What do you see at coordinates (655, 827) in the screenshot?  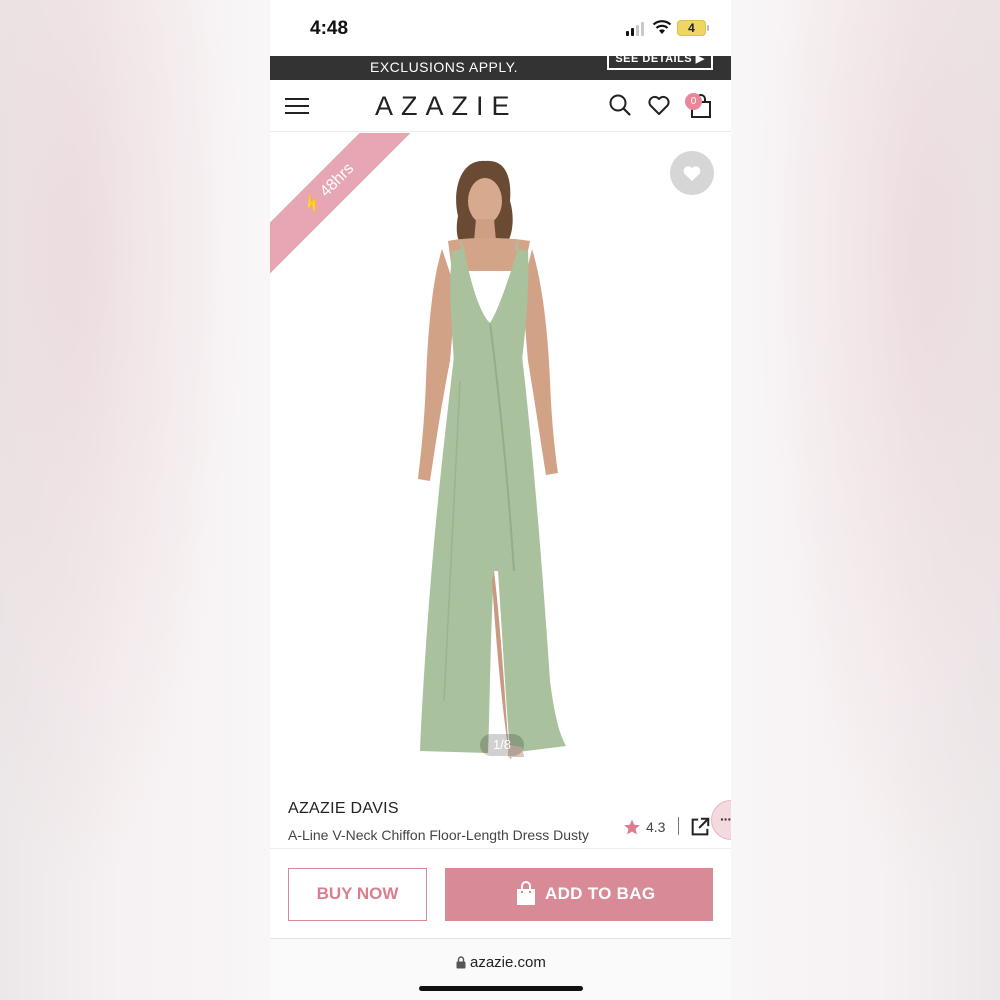 I see `rating-value: 4.3` at bounding box center [655, 827].